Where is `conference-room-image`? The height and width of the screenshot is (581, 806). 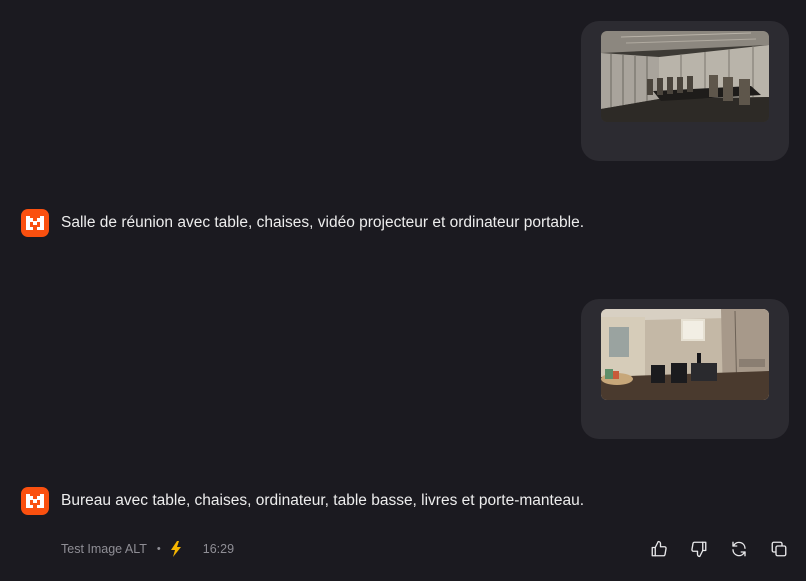 conference-room-image is located at coordinates (685, 76).